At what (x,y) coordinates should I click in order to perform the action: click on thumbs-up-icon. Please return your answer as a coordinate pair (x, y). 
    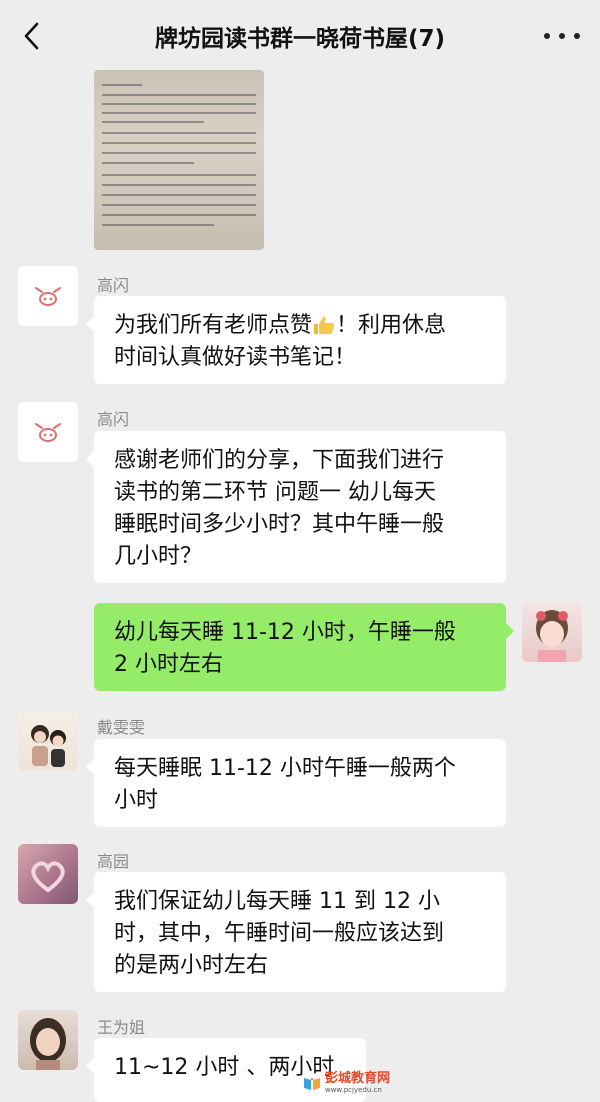
    Looking at the image, I should click on (324, 325).